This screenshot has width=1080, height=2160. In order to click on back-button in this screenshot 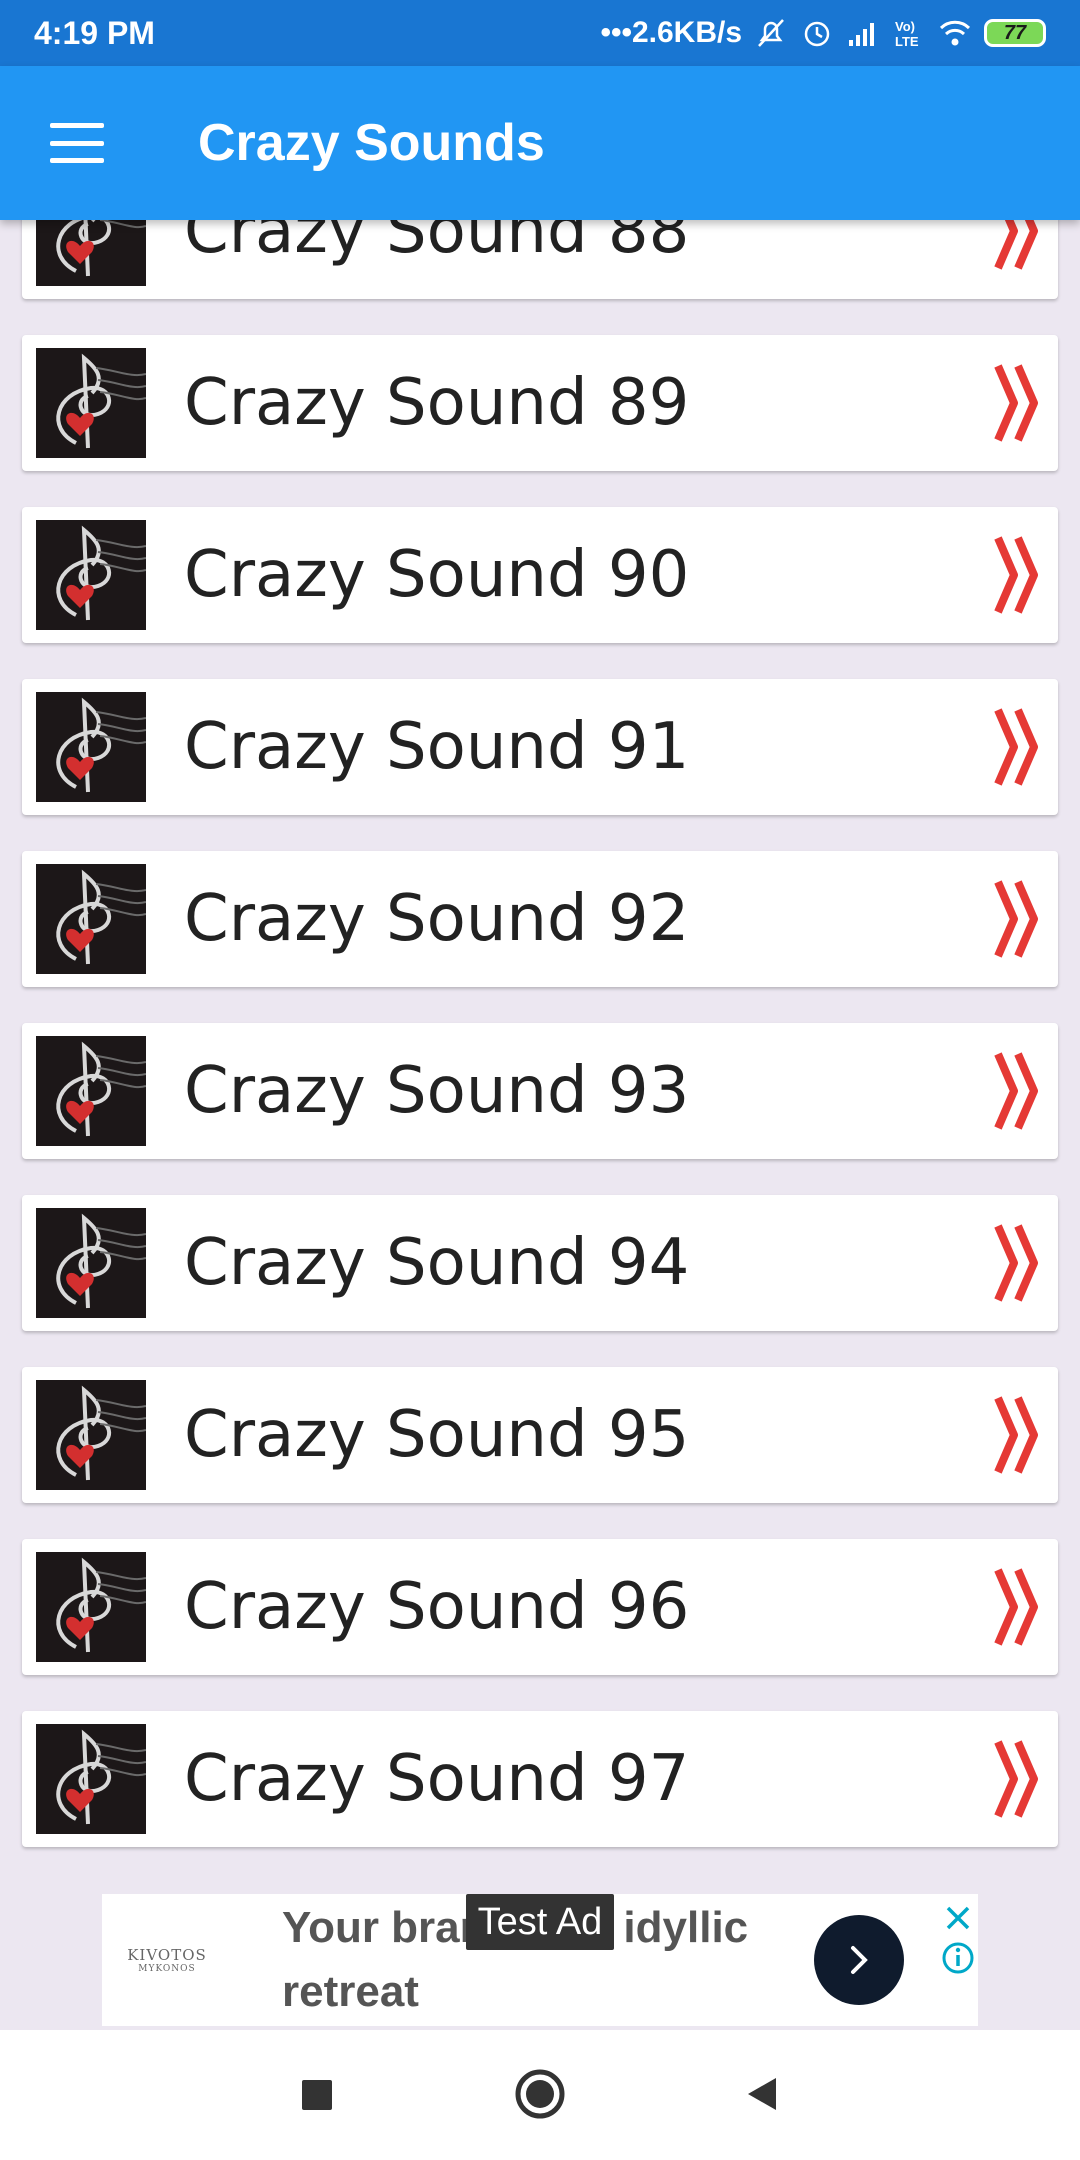, I will do `click(762, 2094)`.